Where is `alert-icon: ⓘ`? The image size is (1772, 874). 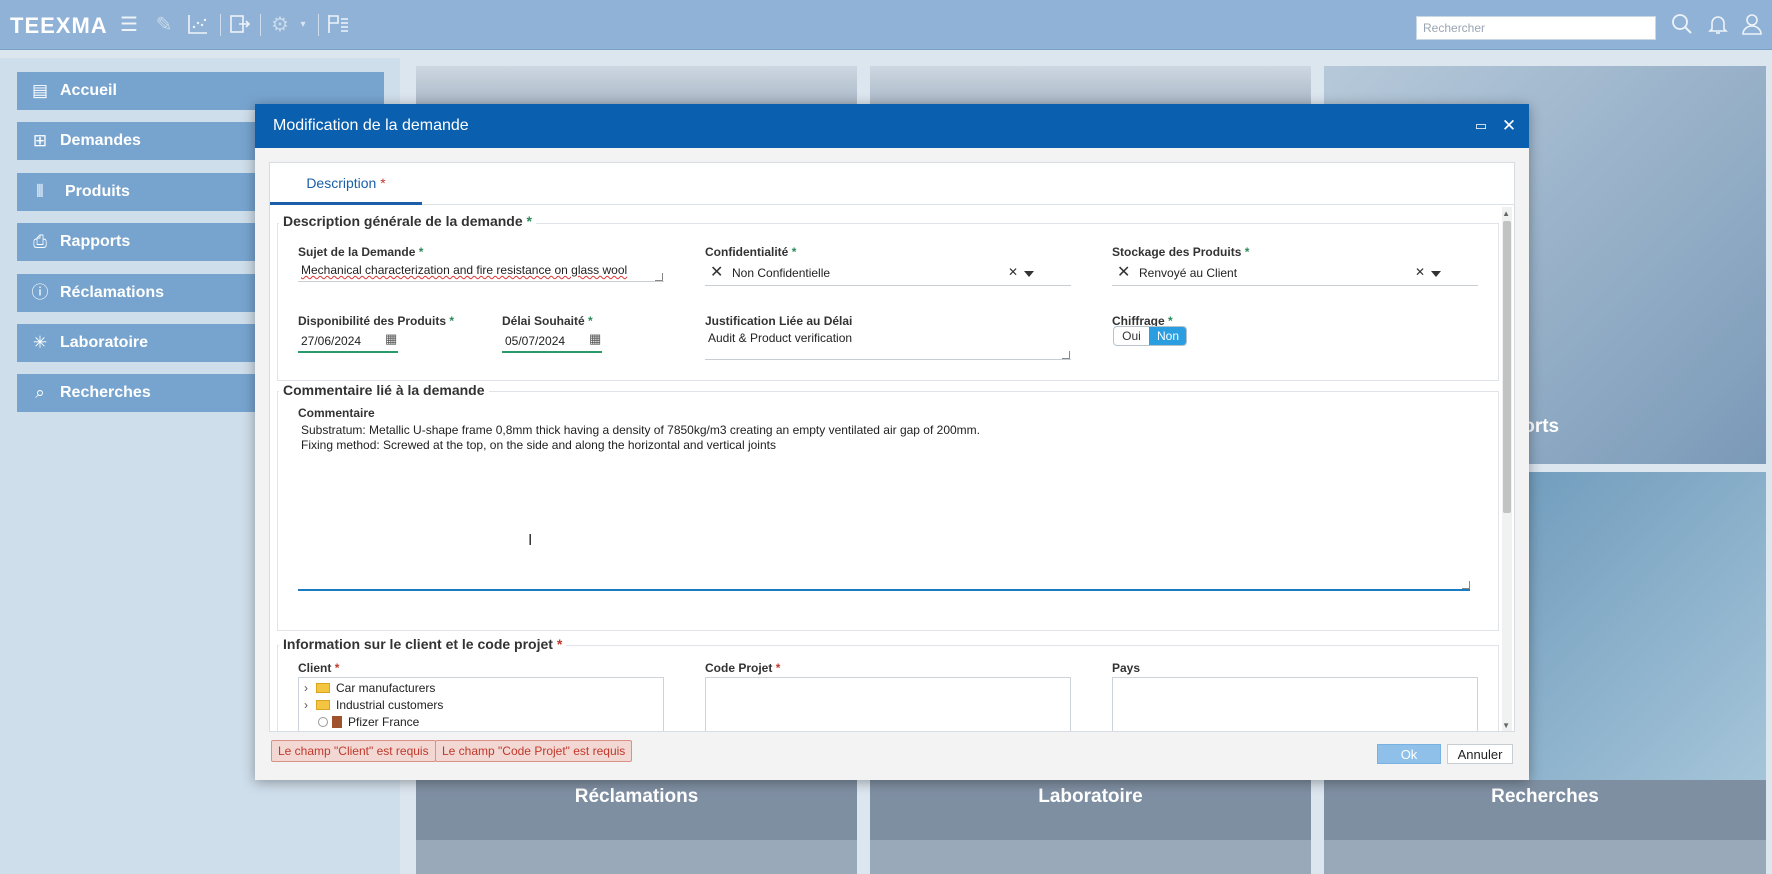 alert-icon: ⓘ is located at coordinates (40, 292).